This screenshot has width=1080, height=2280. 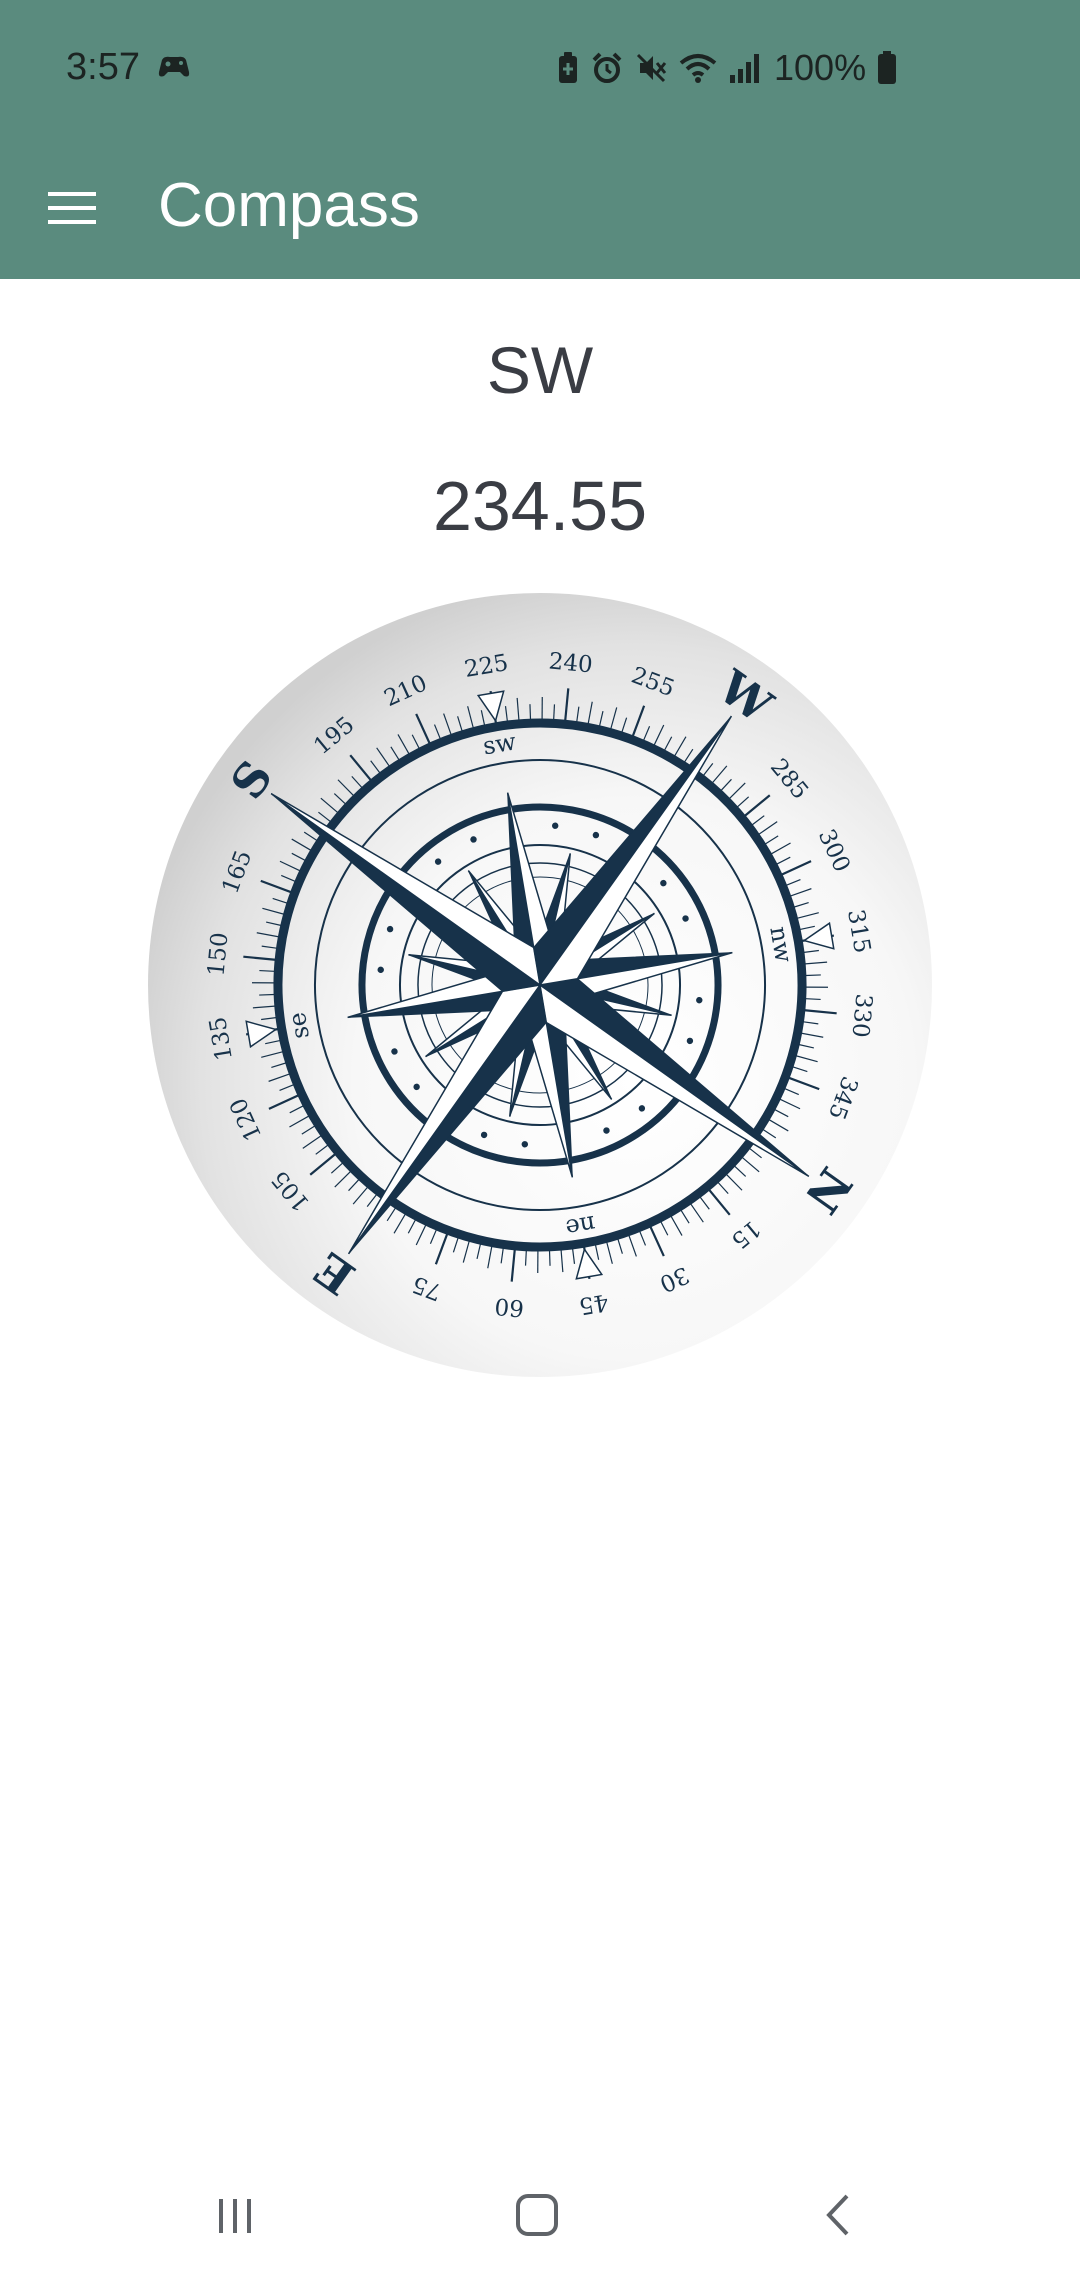 I want to click on back-button, so click(x=839, y=2215).